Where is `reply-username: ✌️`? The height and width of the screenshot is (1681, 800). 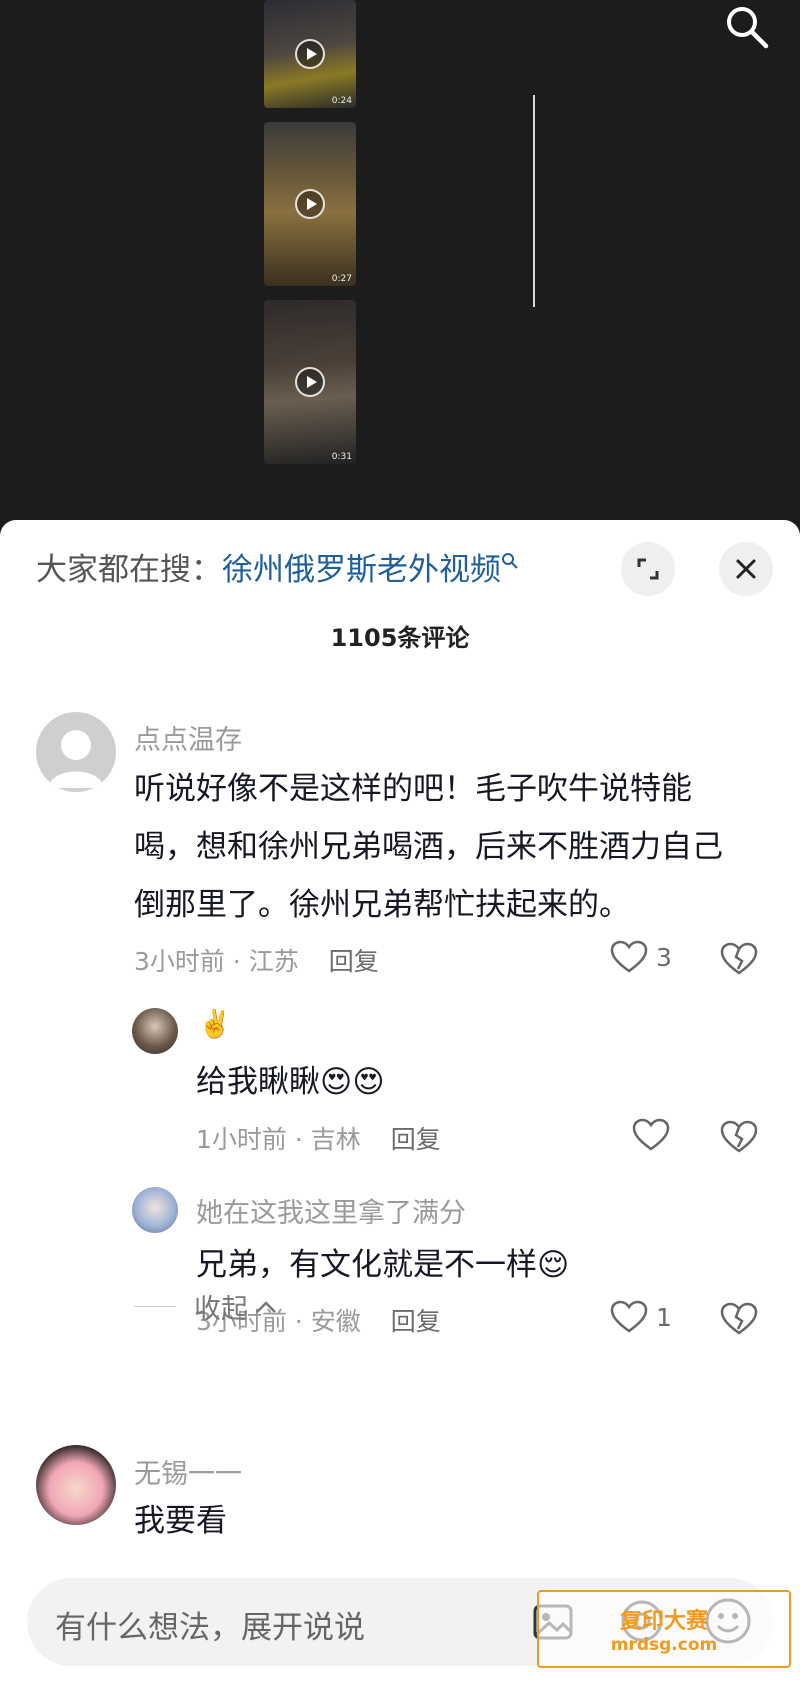 reply-username: ✌️ is located at coordinates (215, 1024).